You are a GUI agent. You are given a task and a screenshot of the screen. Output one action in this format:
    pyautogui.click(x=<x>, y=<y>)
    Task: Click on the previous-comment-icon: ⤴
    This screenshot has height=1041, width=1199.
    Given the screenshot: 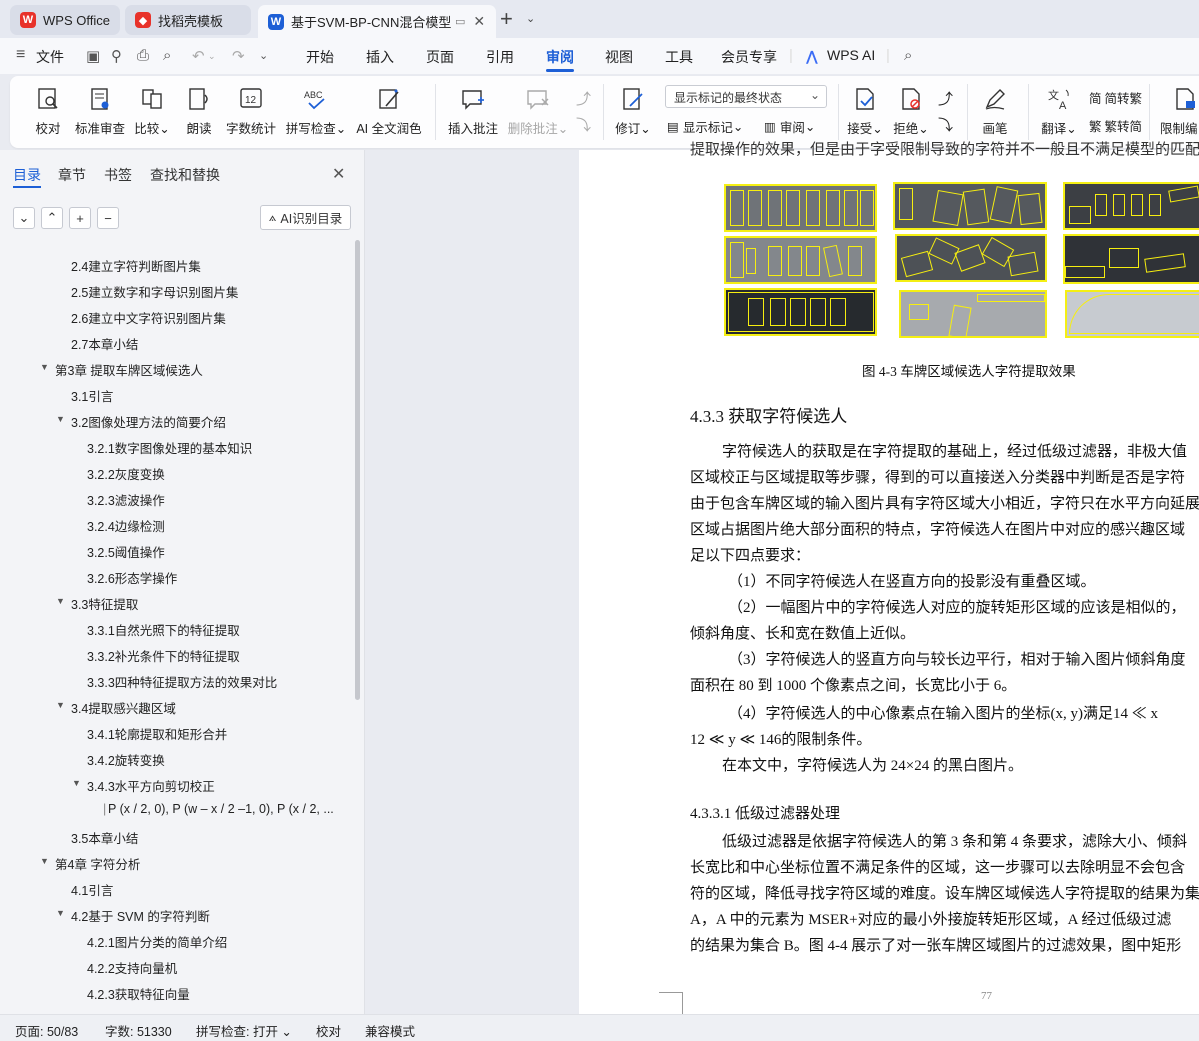 What is the action you would take?
    pyautogui.click(x=583, y=98)
    